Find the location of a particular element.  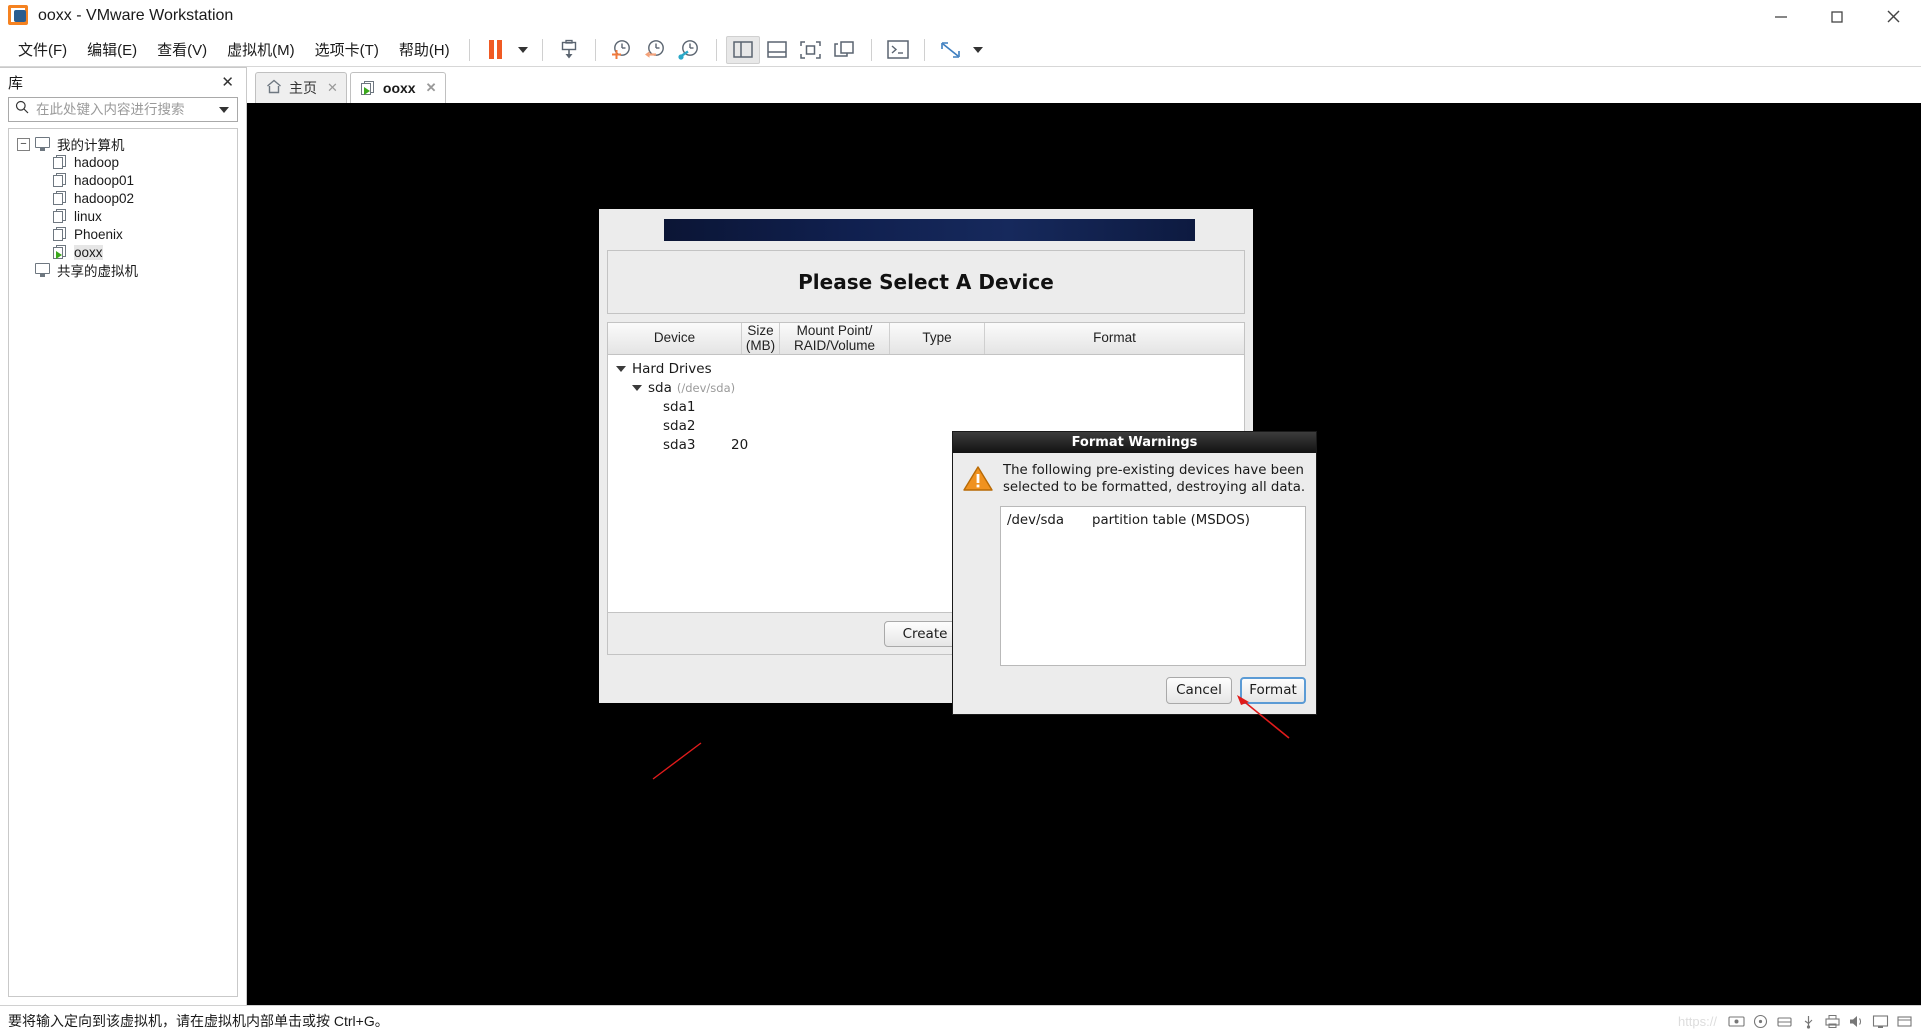

pause-dropdown is located at coordinates (523, 50).